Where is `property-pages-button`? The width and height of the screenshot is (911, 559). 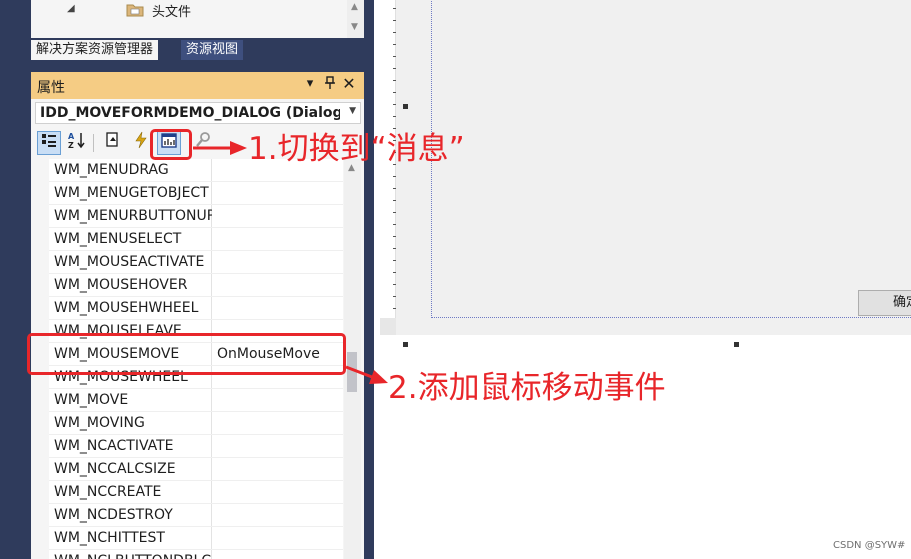
property-pages-button is located at coordinates (113, 143).